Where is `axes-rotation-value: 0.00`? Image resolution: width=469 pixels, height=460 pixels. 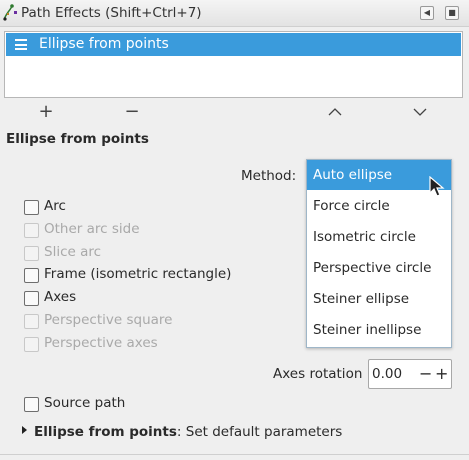 axes-rotation-value: 0.00 is located at coordinates (387, 374).